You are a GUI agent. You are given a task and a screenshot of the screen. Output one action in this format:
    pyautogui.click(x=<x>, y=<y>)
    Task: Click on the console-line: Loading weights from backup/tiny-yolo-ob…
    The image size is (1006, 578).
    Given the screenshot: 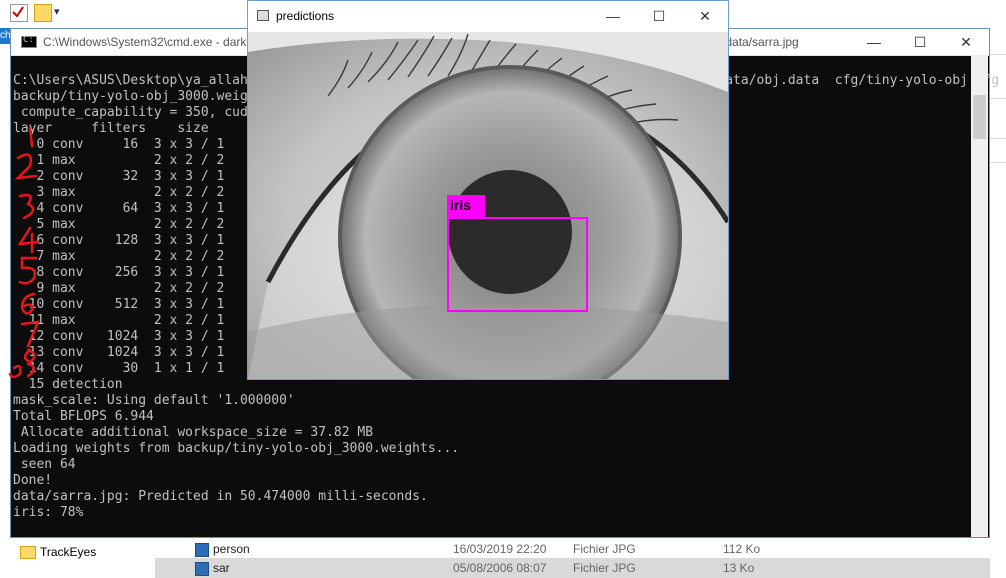 What is the action you would take?
    pyautogui.click(x=236, y=448)
    